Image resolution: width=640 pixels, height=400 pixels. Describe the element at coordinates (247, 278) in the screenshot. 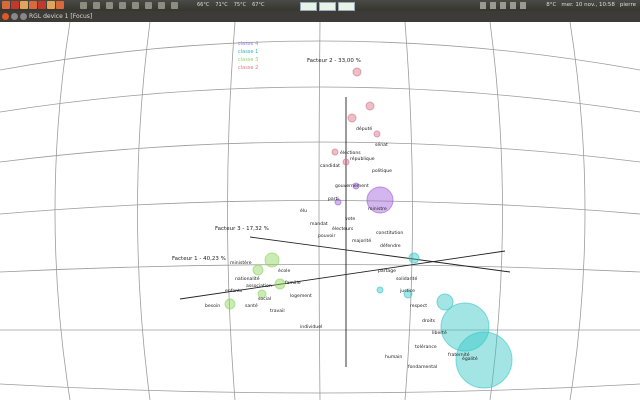

I see `word-label-38: nationalité` at that location.